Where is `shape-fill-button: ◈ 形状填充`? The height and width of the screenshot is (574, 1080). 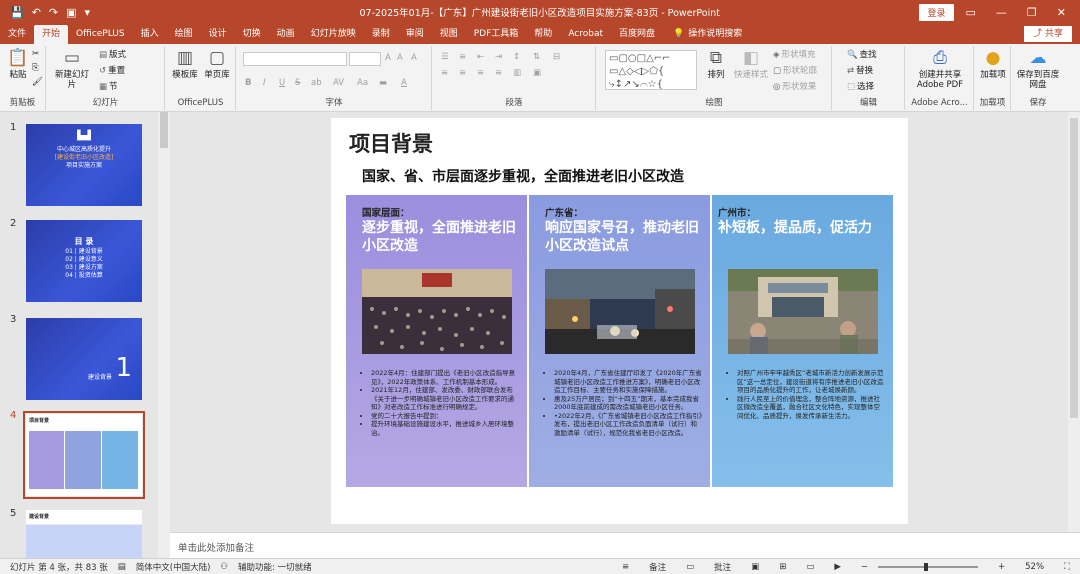 shape-fill-button: ◈ 形状填充 is located at coordinates (794, 55).